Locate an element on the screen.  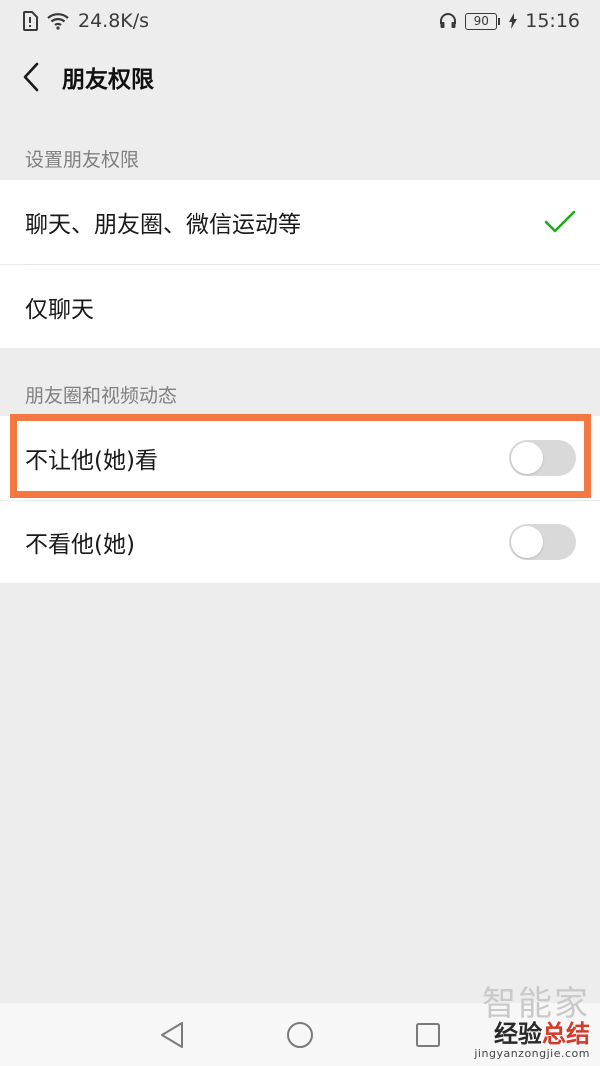
watermark-url: jingyanzongjie.com is located at coordinates (532, 1053).